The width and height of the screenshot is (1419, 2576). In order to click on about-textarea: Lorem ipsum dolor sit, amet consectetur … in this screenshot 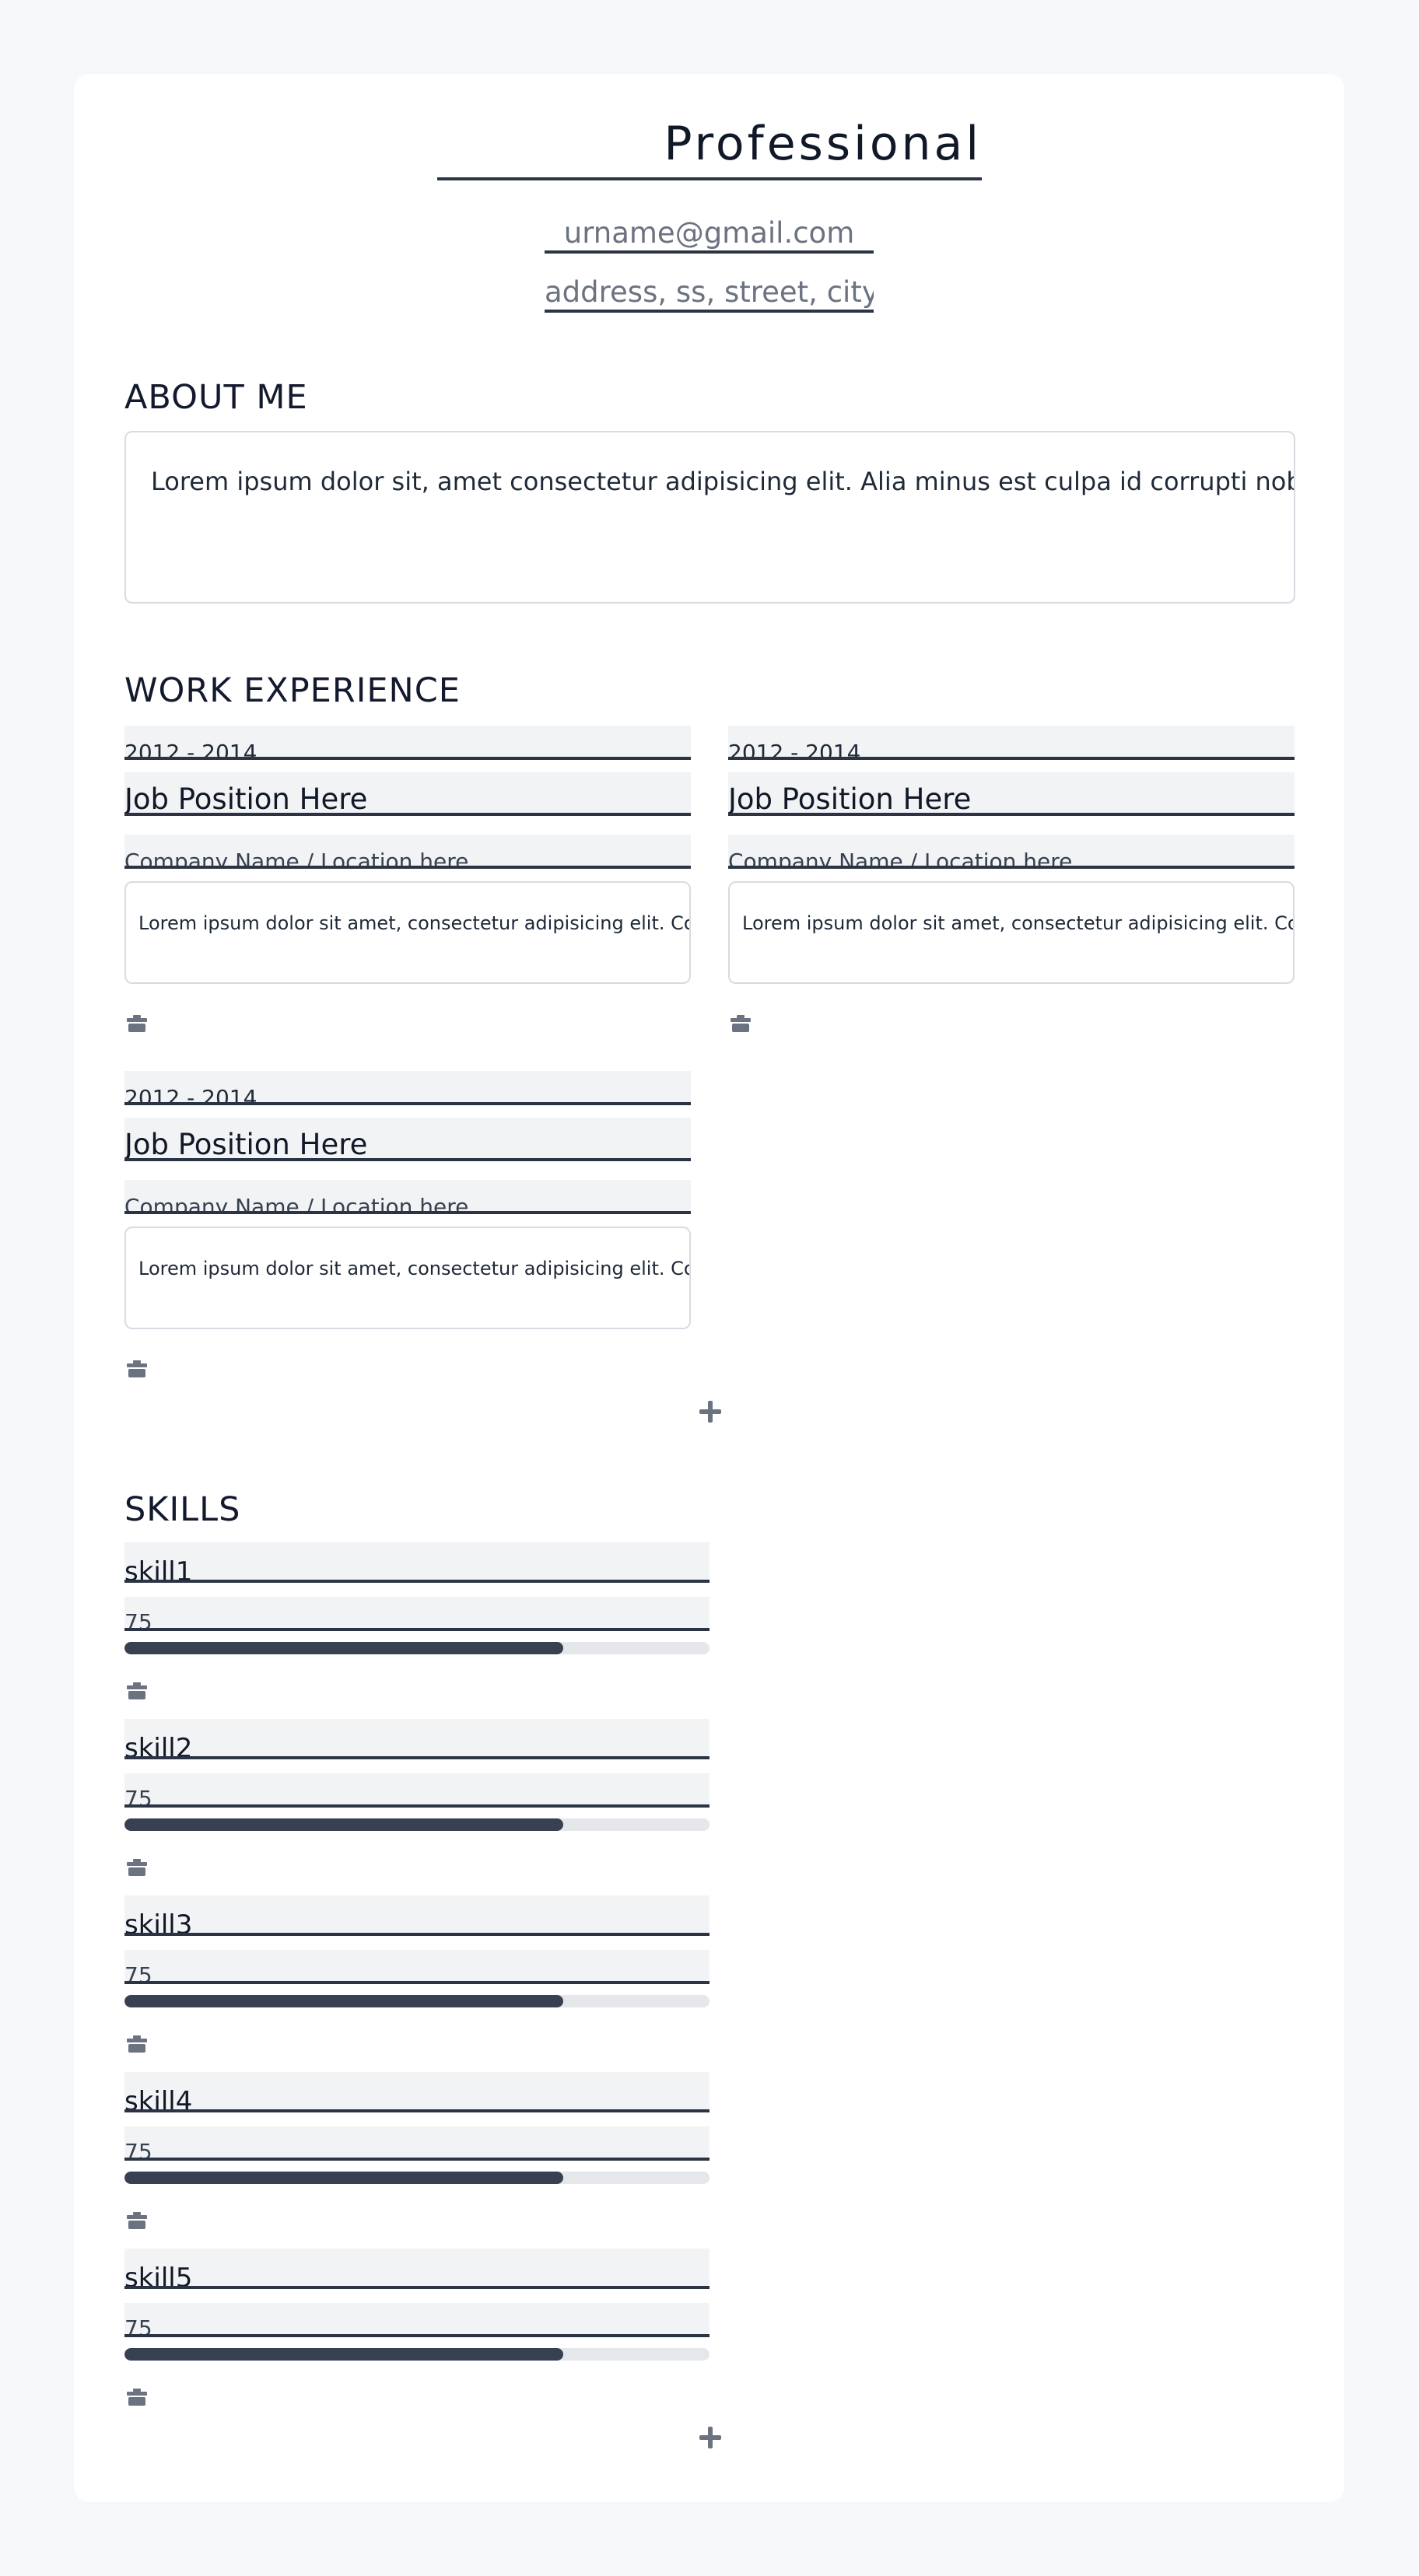, I will do `click(709, 517)`.